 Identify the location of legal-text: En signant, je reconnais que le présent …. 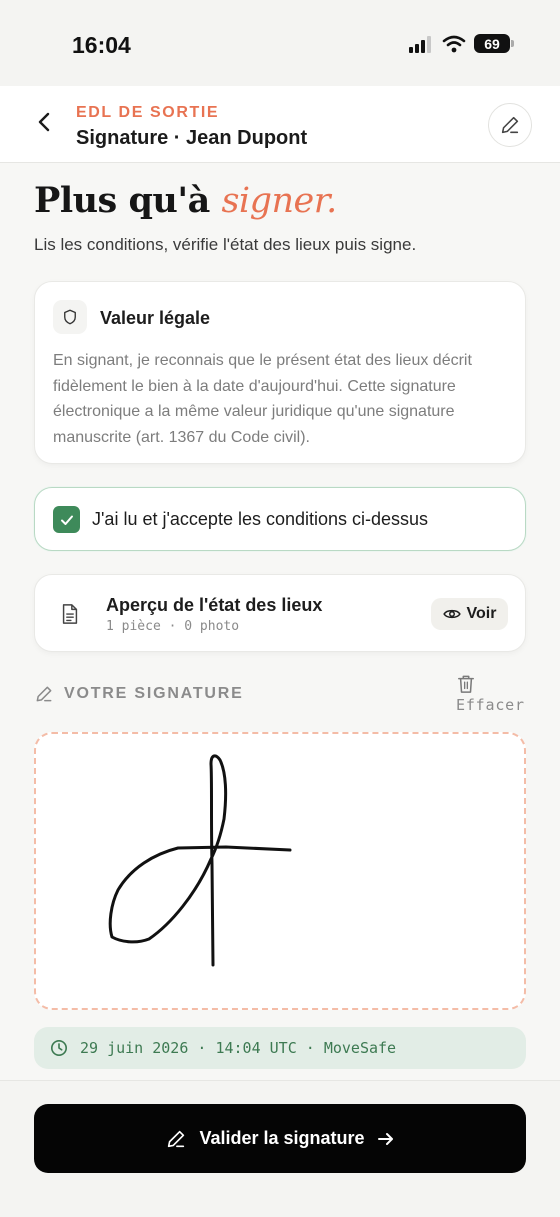
(262, 399).